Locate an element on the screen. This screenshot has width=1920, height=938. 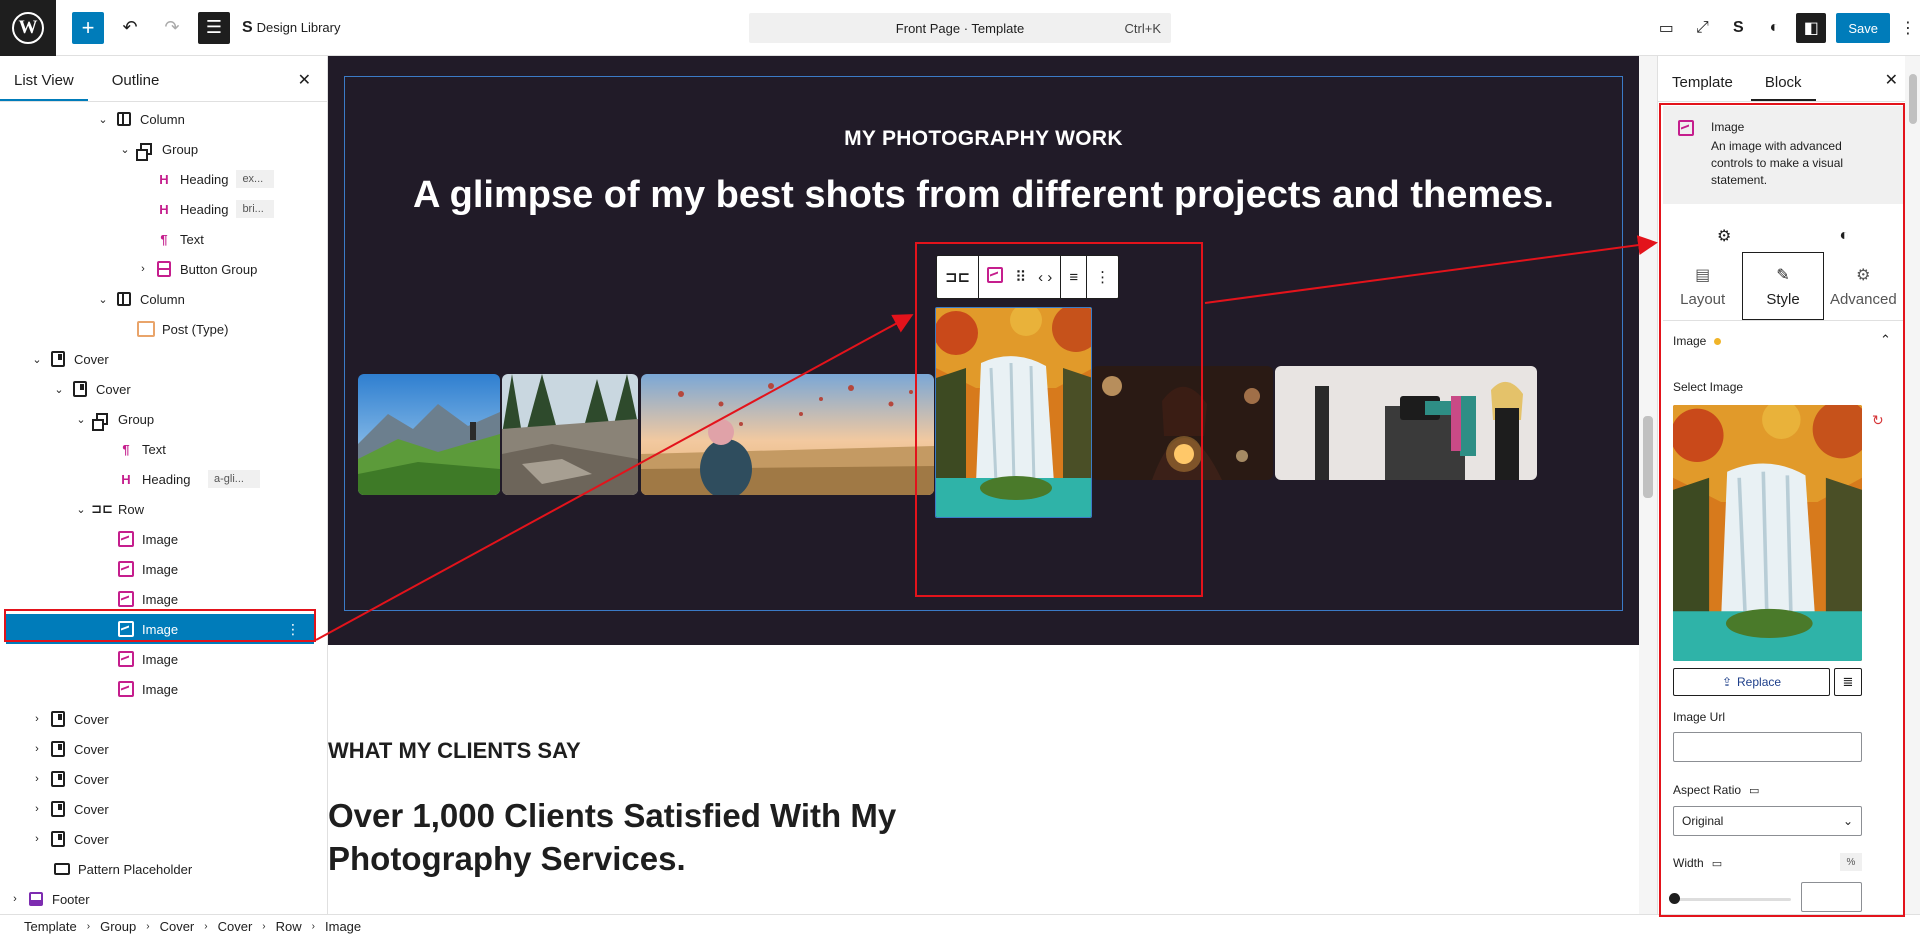
gallery-image-mountain-hiker is located at coordinates (429, 434).